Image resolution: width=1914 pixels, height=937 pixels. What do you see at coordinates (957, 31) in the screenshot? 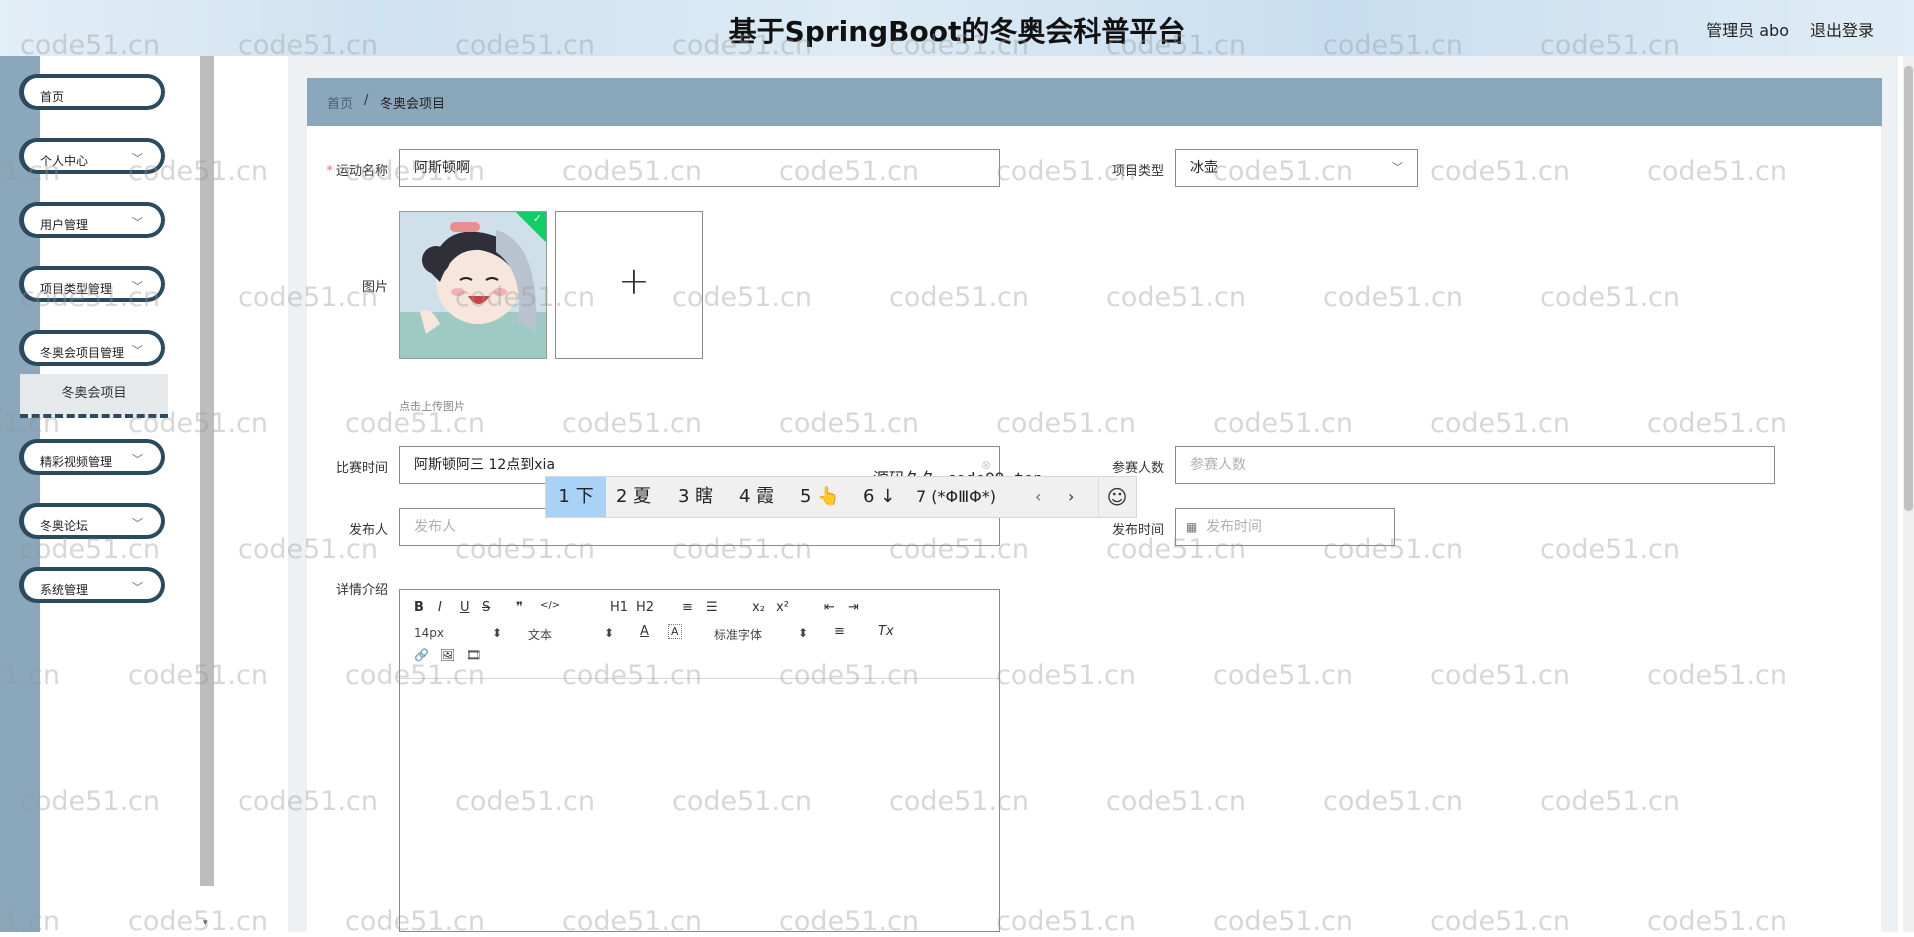
I see `app-title: 基于SpringBoot的冬奥会科普平台` at bounding box center [957, 31].